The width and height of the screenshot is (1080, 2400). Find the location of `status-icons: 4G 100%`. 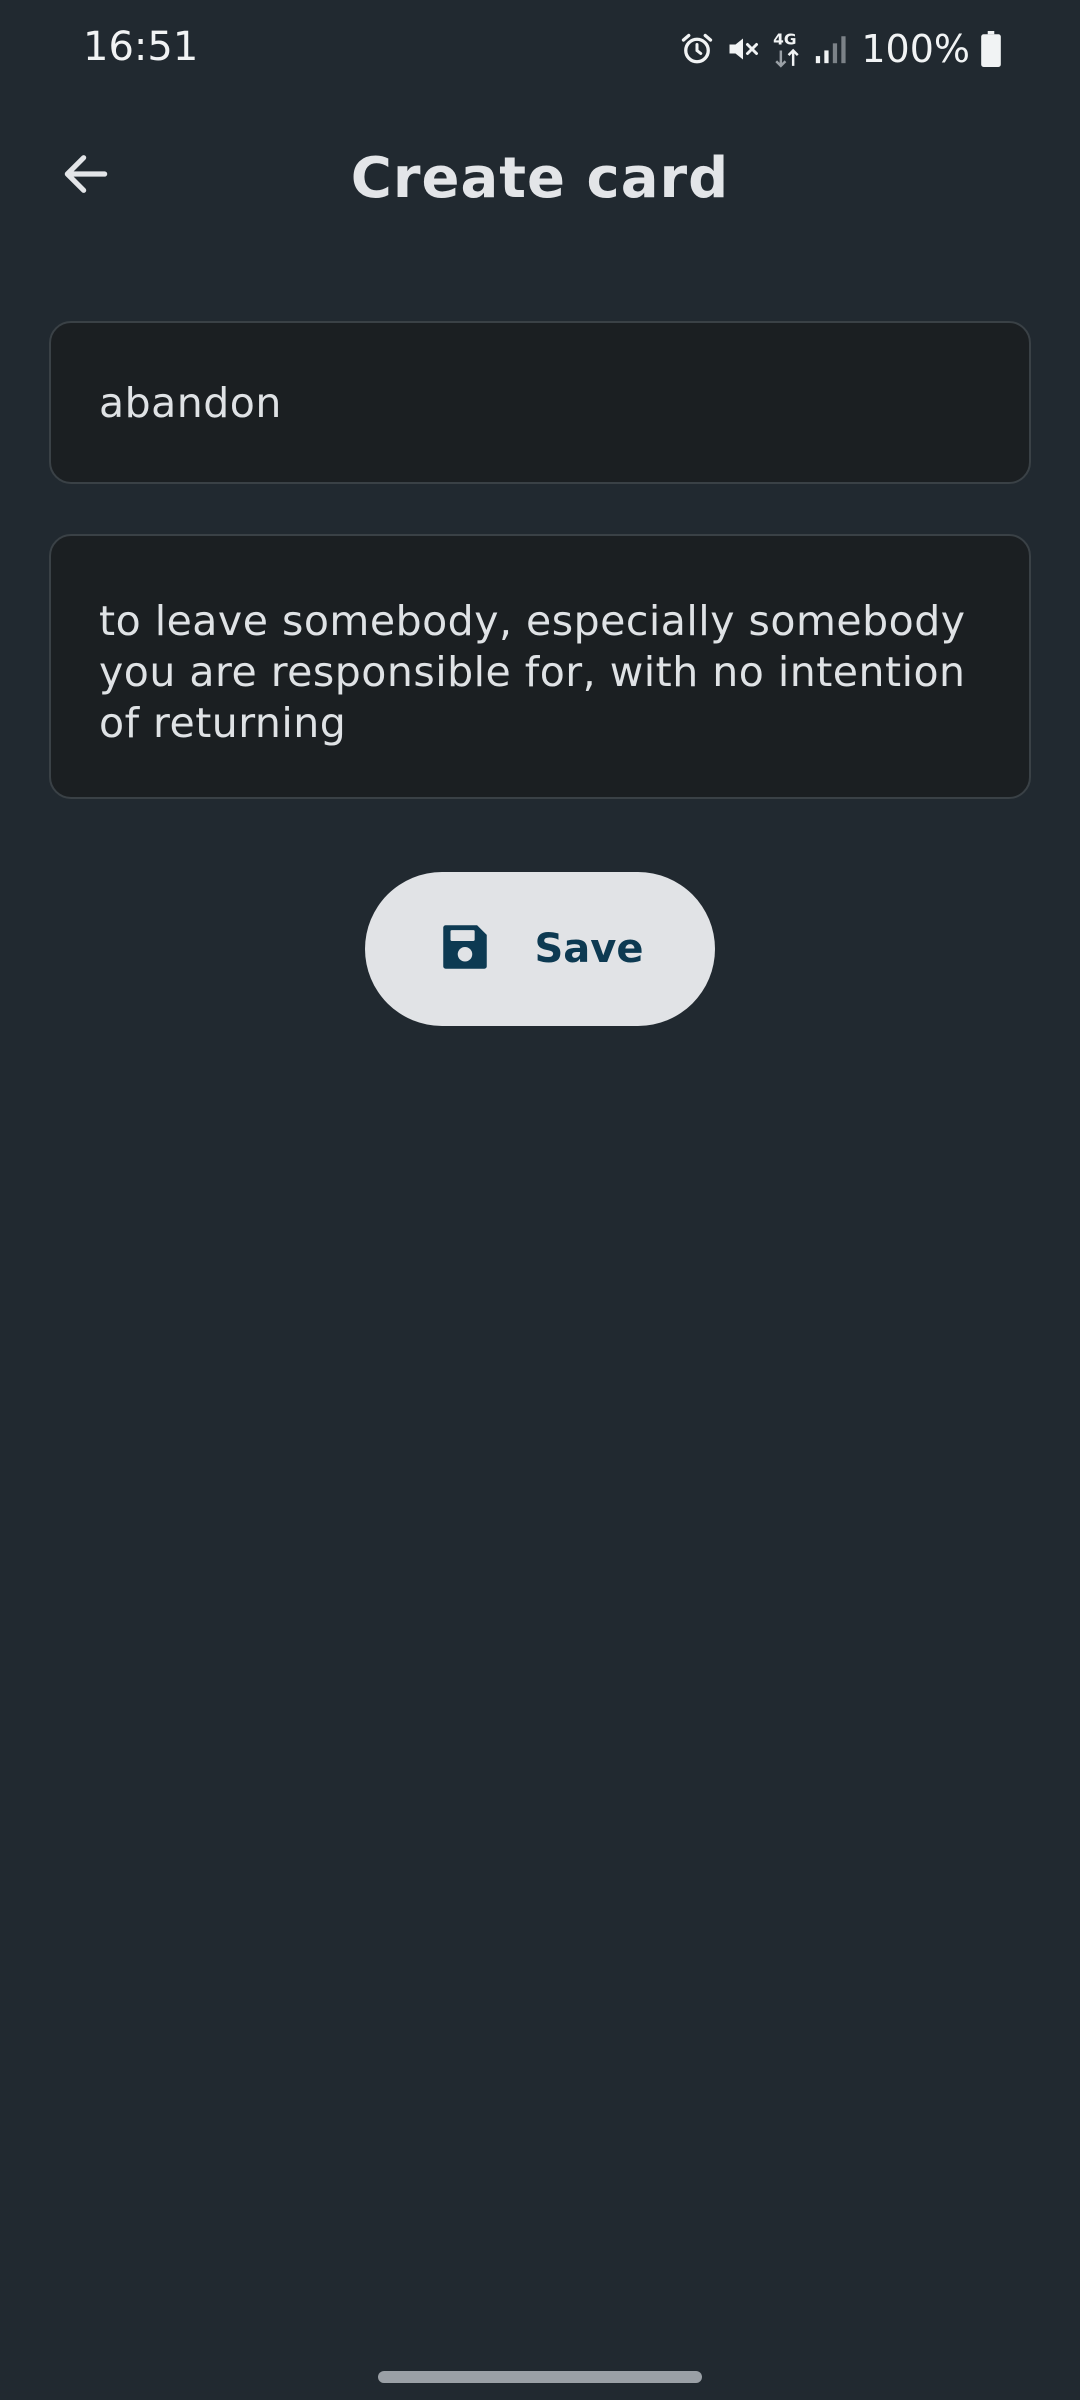

status-icons: 4G 100% is located at coordinates (840, 49).